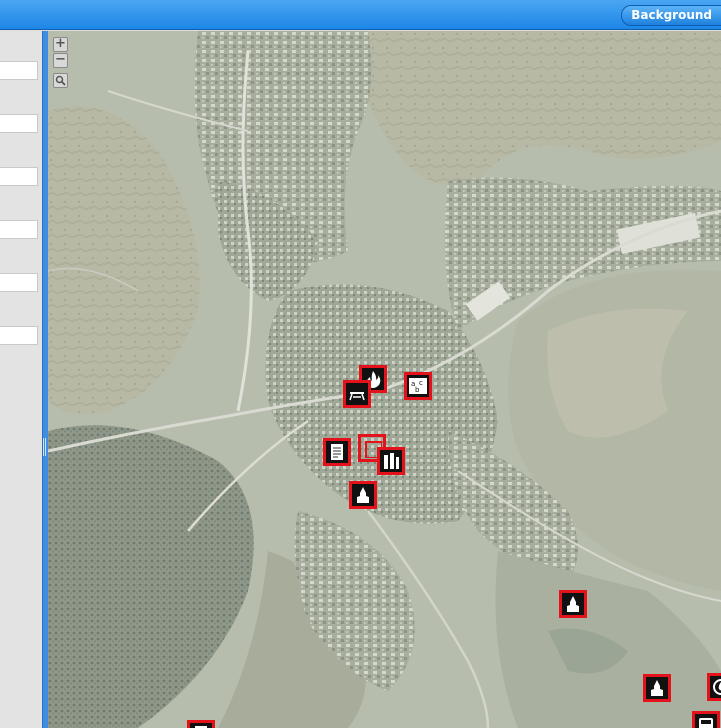  What do you see at coordinates (421, 383) in the screenshot?
I see `svg-text: c` at bounding box center [421, 383].